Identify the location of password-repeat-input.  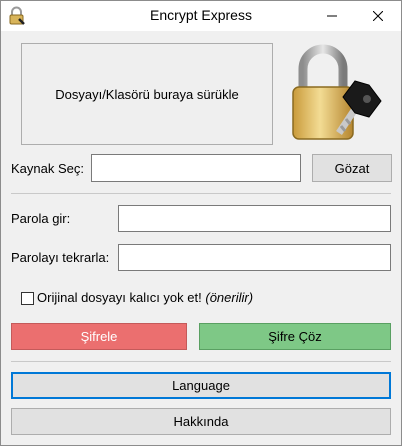
(254, 257).